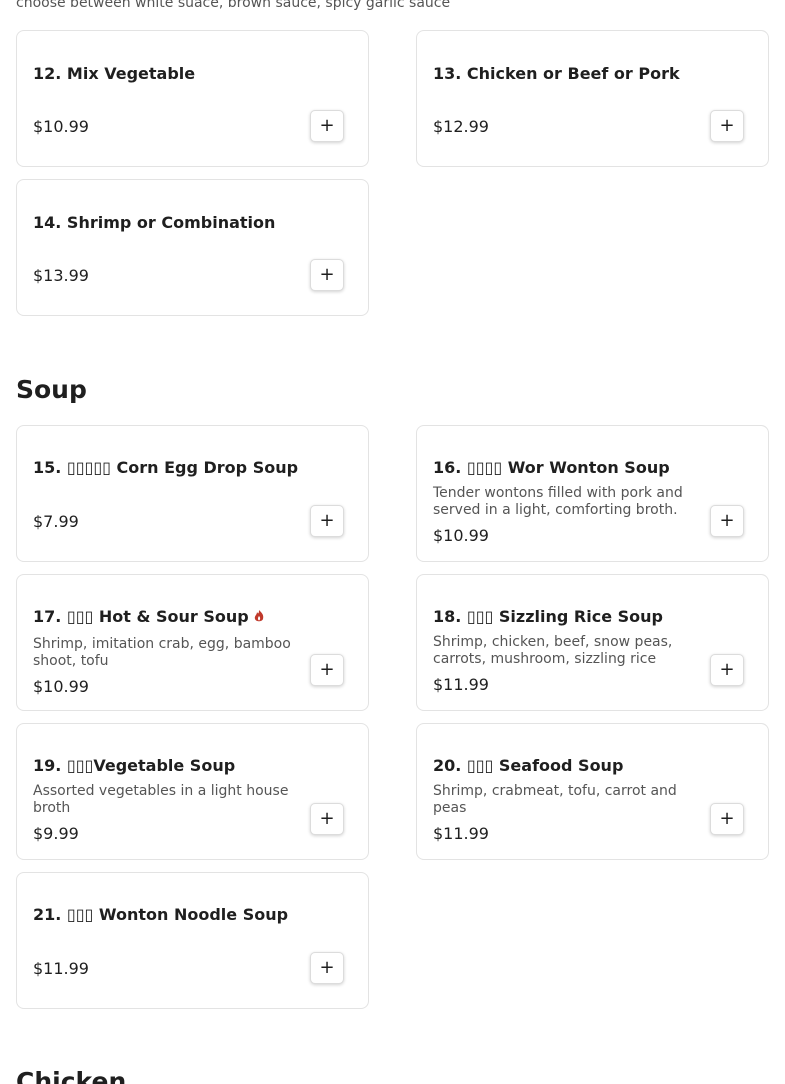 Image resolution: width=785 pixels, height=1084 pixels. Describe the element at coordinates (192, 247) in the screenshot. I see `menu-item-card: 14. Shrimp or Combination $13.99 +` at that location.